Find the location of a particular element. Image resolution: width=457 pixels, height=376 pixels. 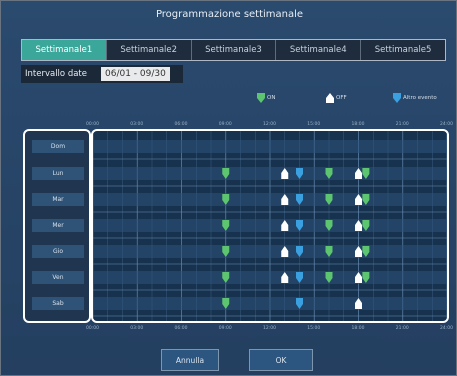

tab-settimanale2: Settimanale2 is located at coordinates (149, 50).